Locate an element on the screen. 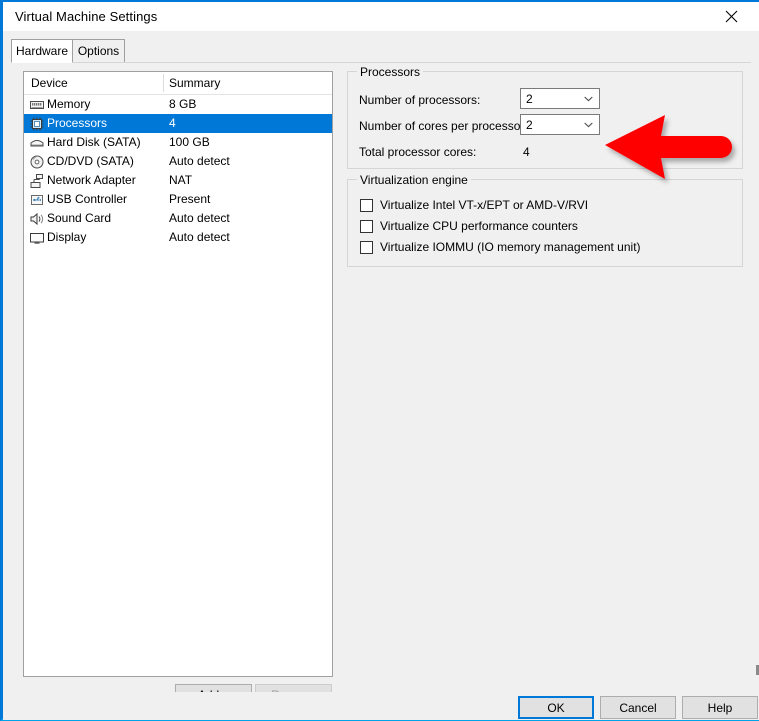  device-row-network-adapter: Network Adapter NAT is located at coordinates (178, 180).